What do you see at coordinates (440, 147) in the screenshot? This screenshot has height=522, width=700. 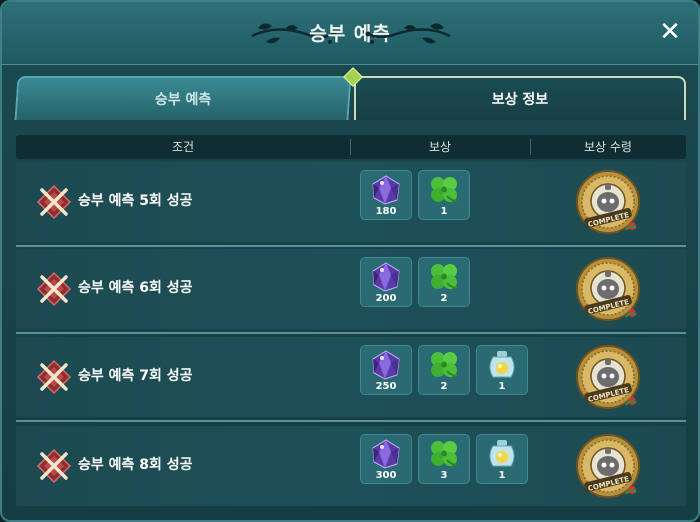 I see `header-reward: 보상` at bounding box center [440, 147].